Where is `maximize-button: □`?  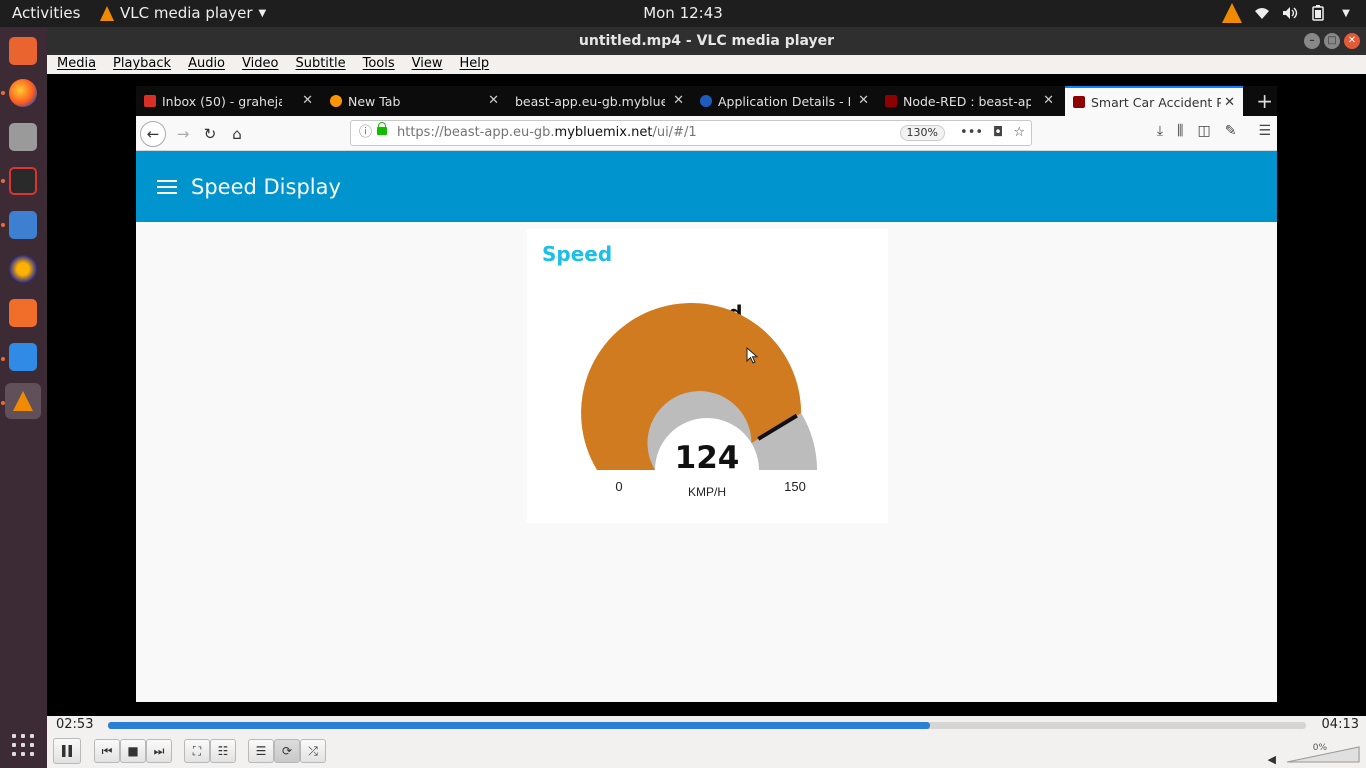
maximize-button: □ is located at coordinates (1332, 41).